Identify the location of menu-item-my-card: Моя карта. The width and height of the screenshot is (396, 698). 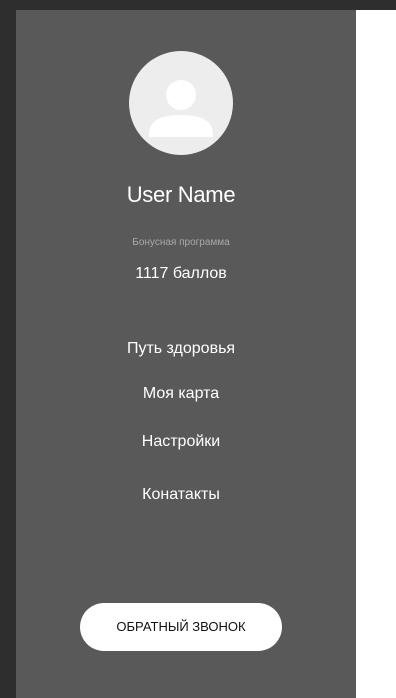
(181, 394).